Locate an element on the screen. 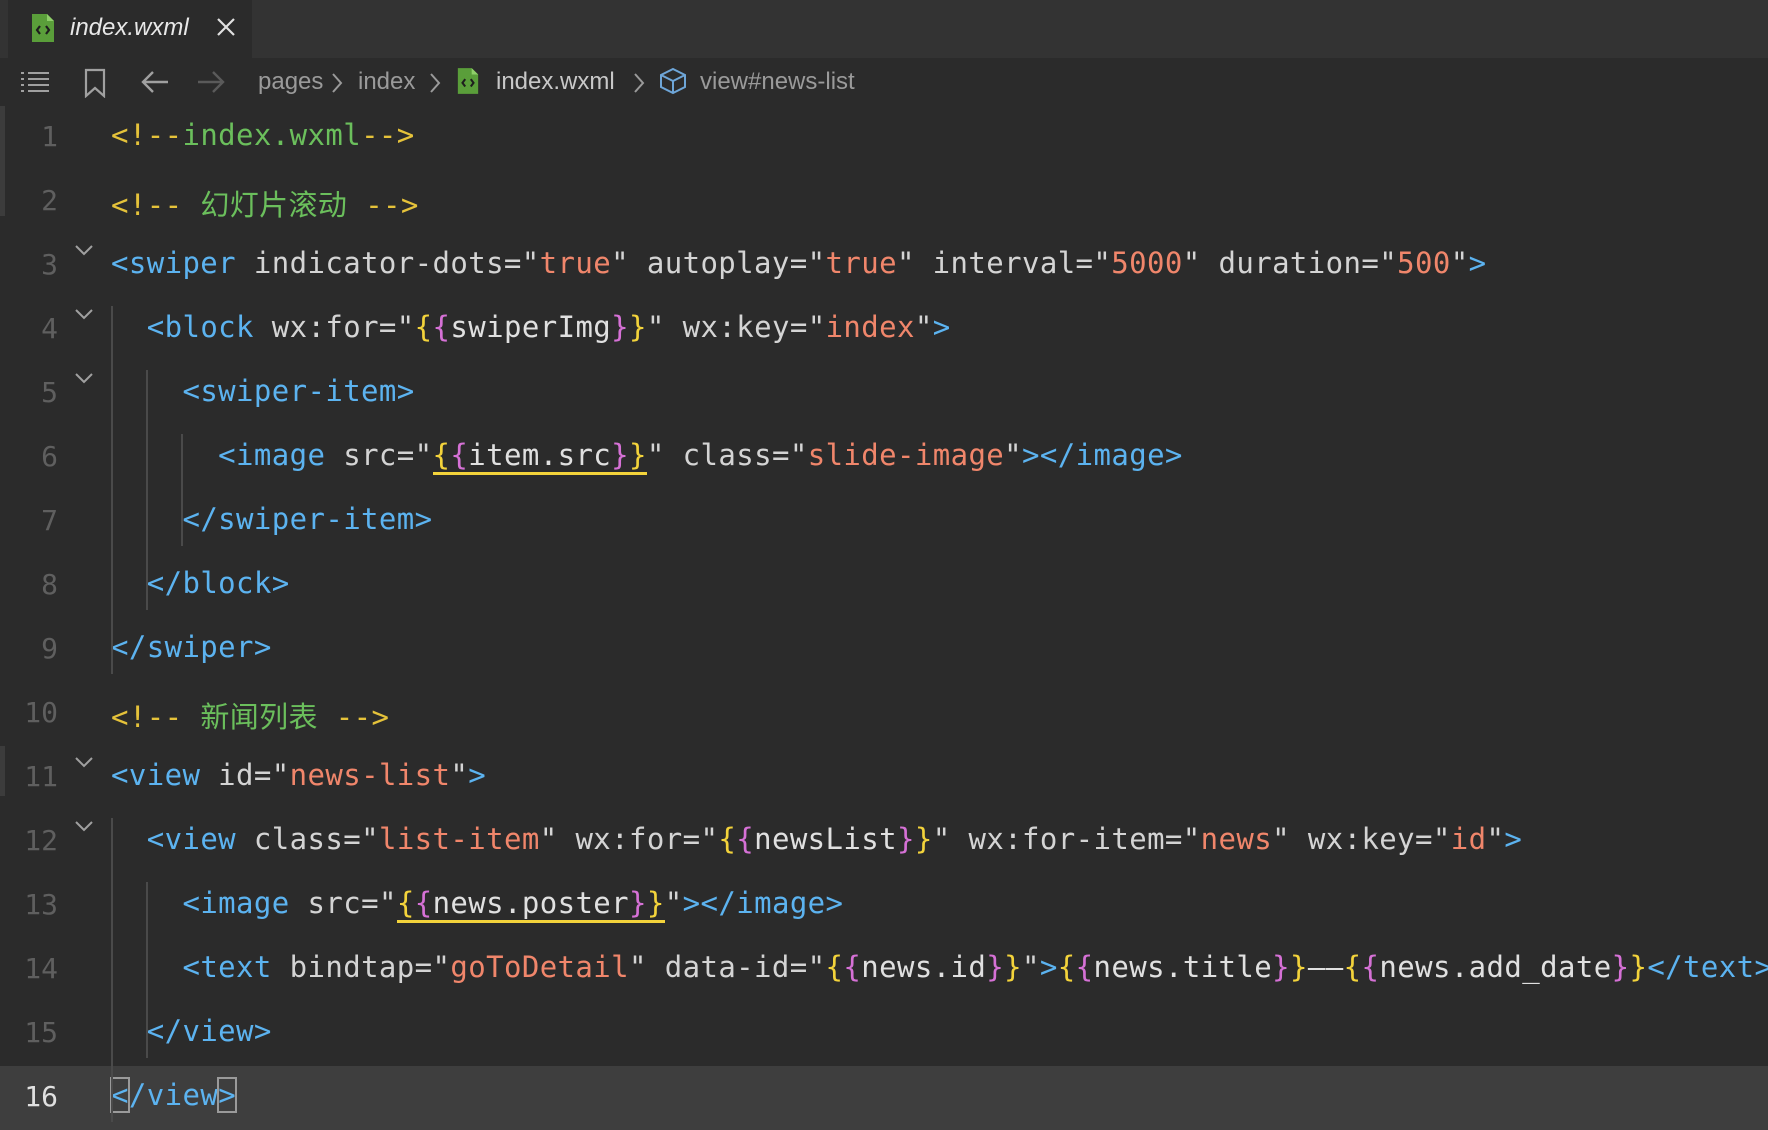 This screenshot has height=1130, width=1768. code-line: 10 <!-- 新闻列表 --> is located at coordinates (884, 714).